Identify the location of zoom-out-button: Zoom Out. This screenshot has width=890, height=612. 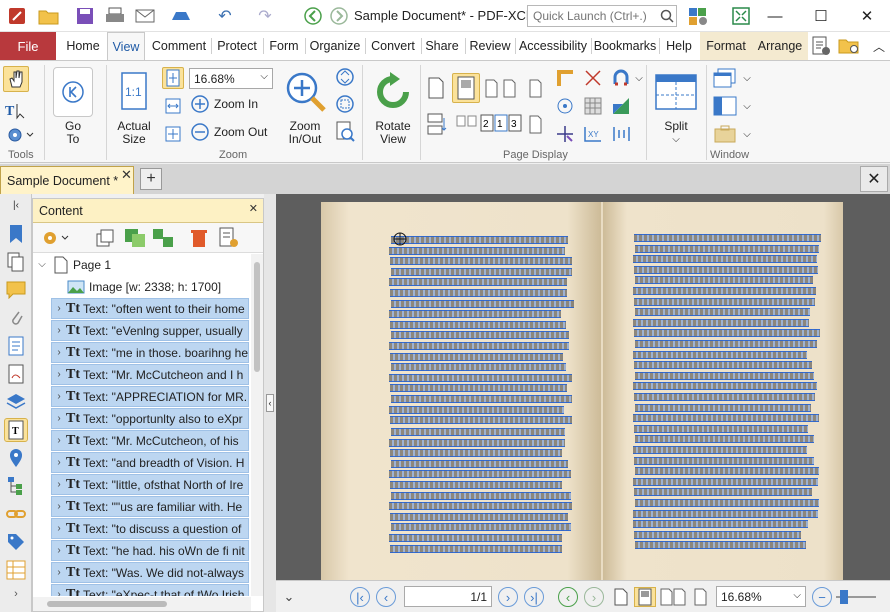
(228, 132).